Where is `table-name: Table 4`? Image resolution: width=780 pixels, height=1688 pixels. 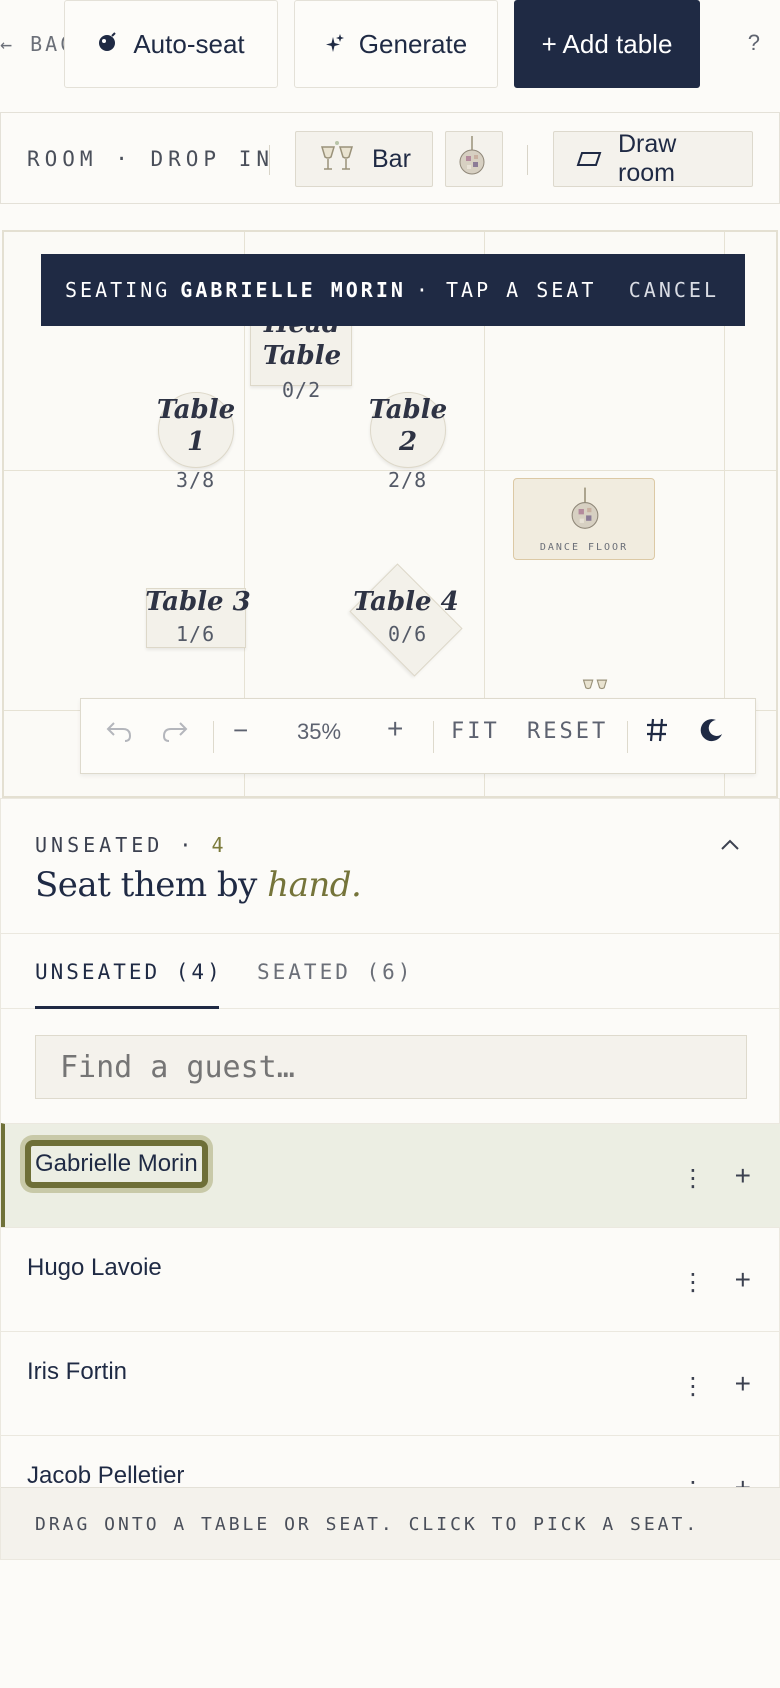 table-name: Table 4 is located at coordinates (406, 602).